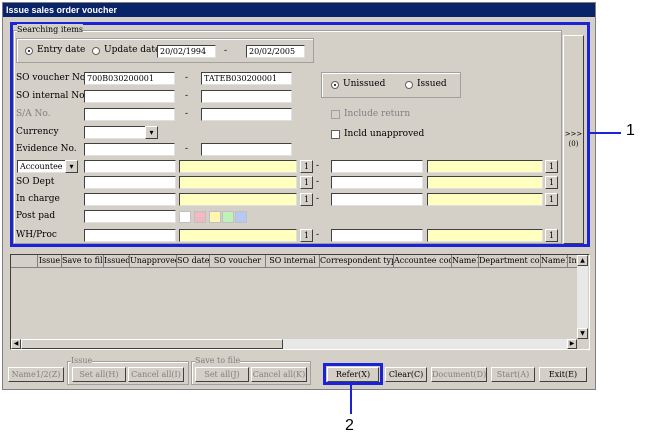  What do you see at coordinates (246, 114) in the screenshot?
I see `sa-no-to-field` at bounding box center [246, 114].